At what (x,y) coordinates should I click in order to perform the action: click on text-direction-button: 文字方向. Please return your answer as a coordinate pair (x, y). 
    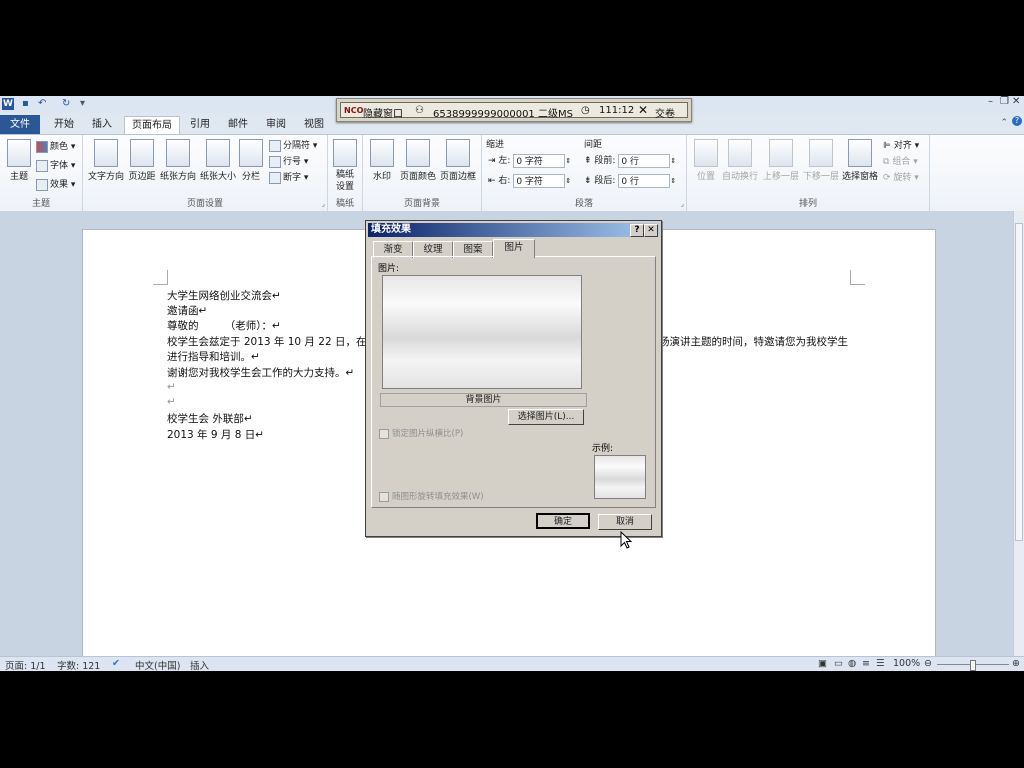
    Looking at the image, I should click on (106, 160).